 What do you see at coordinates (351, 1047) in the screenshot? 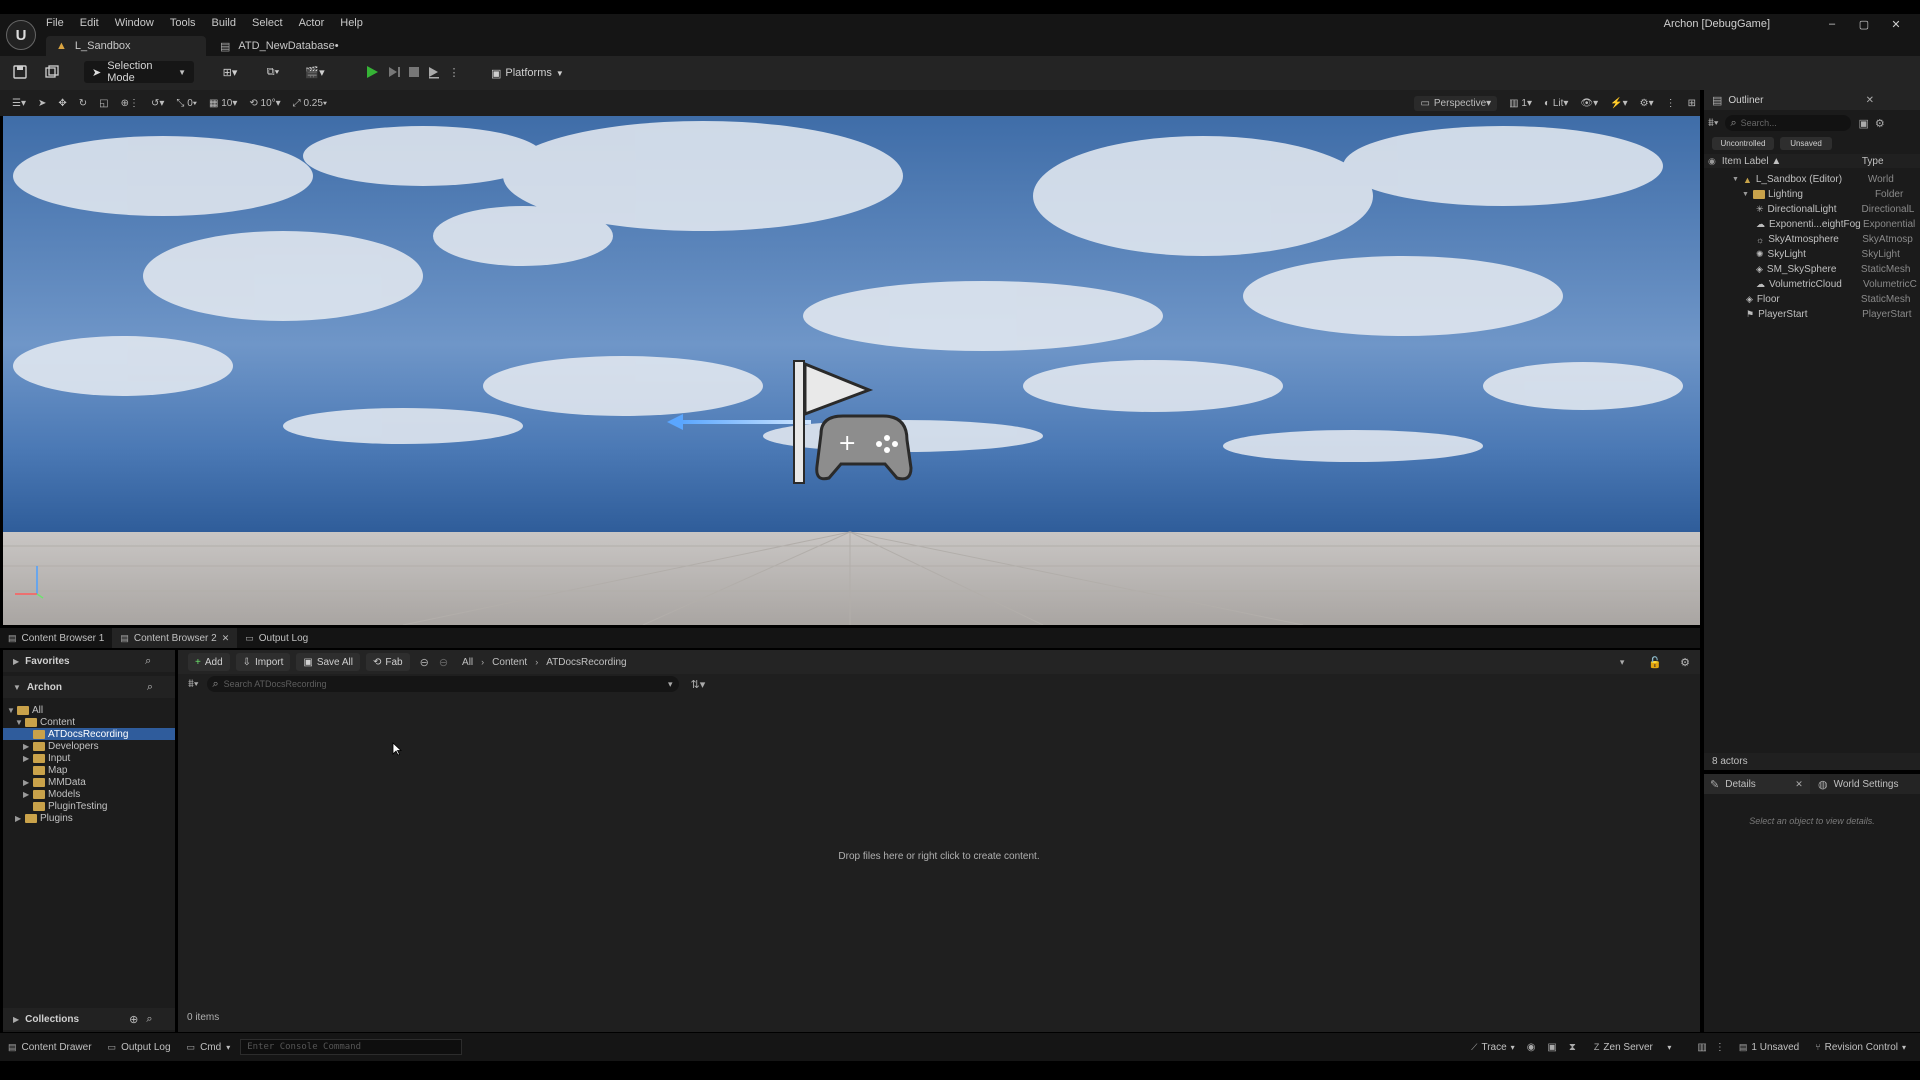
I see `console-input: Enter Console Command` at bounding box center [351, 1047].